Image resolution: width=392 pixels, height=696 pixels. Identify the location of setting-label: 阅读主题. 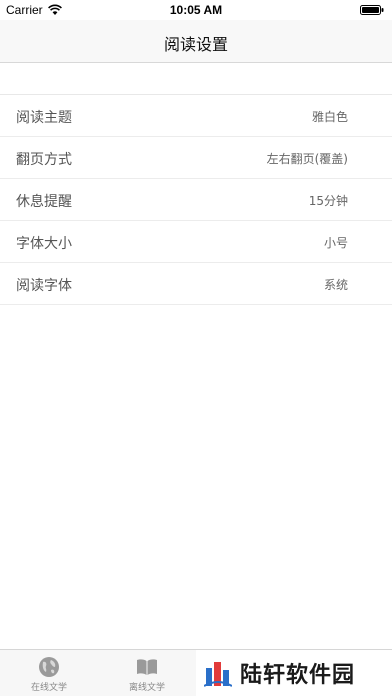
(44, 118).